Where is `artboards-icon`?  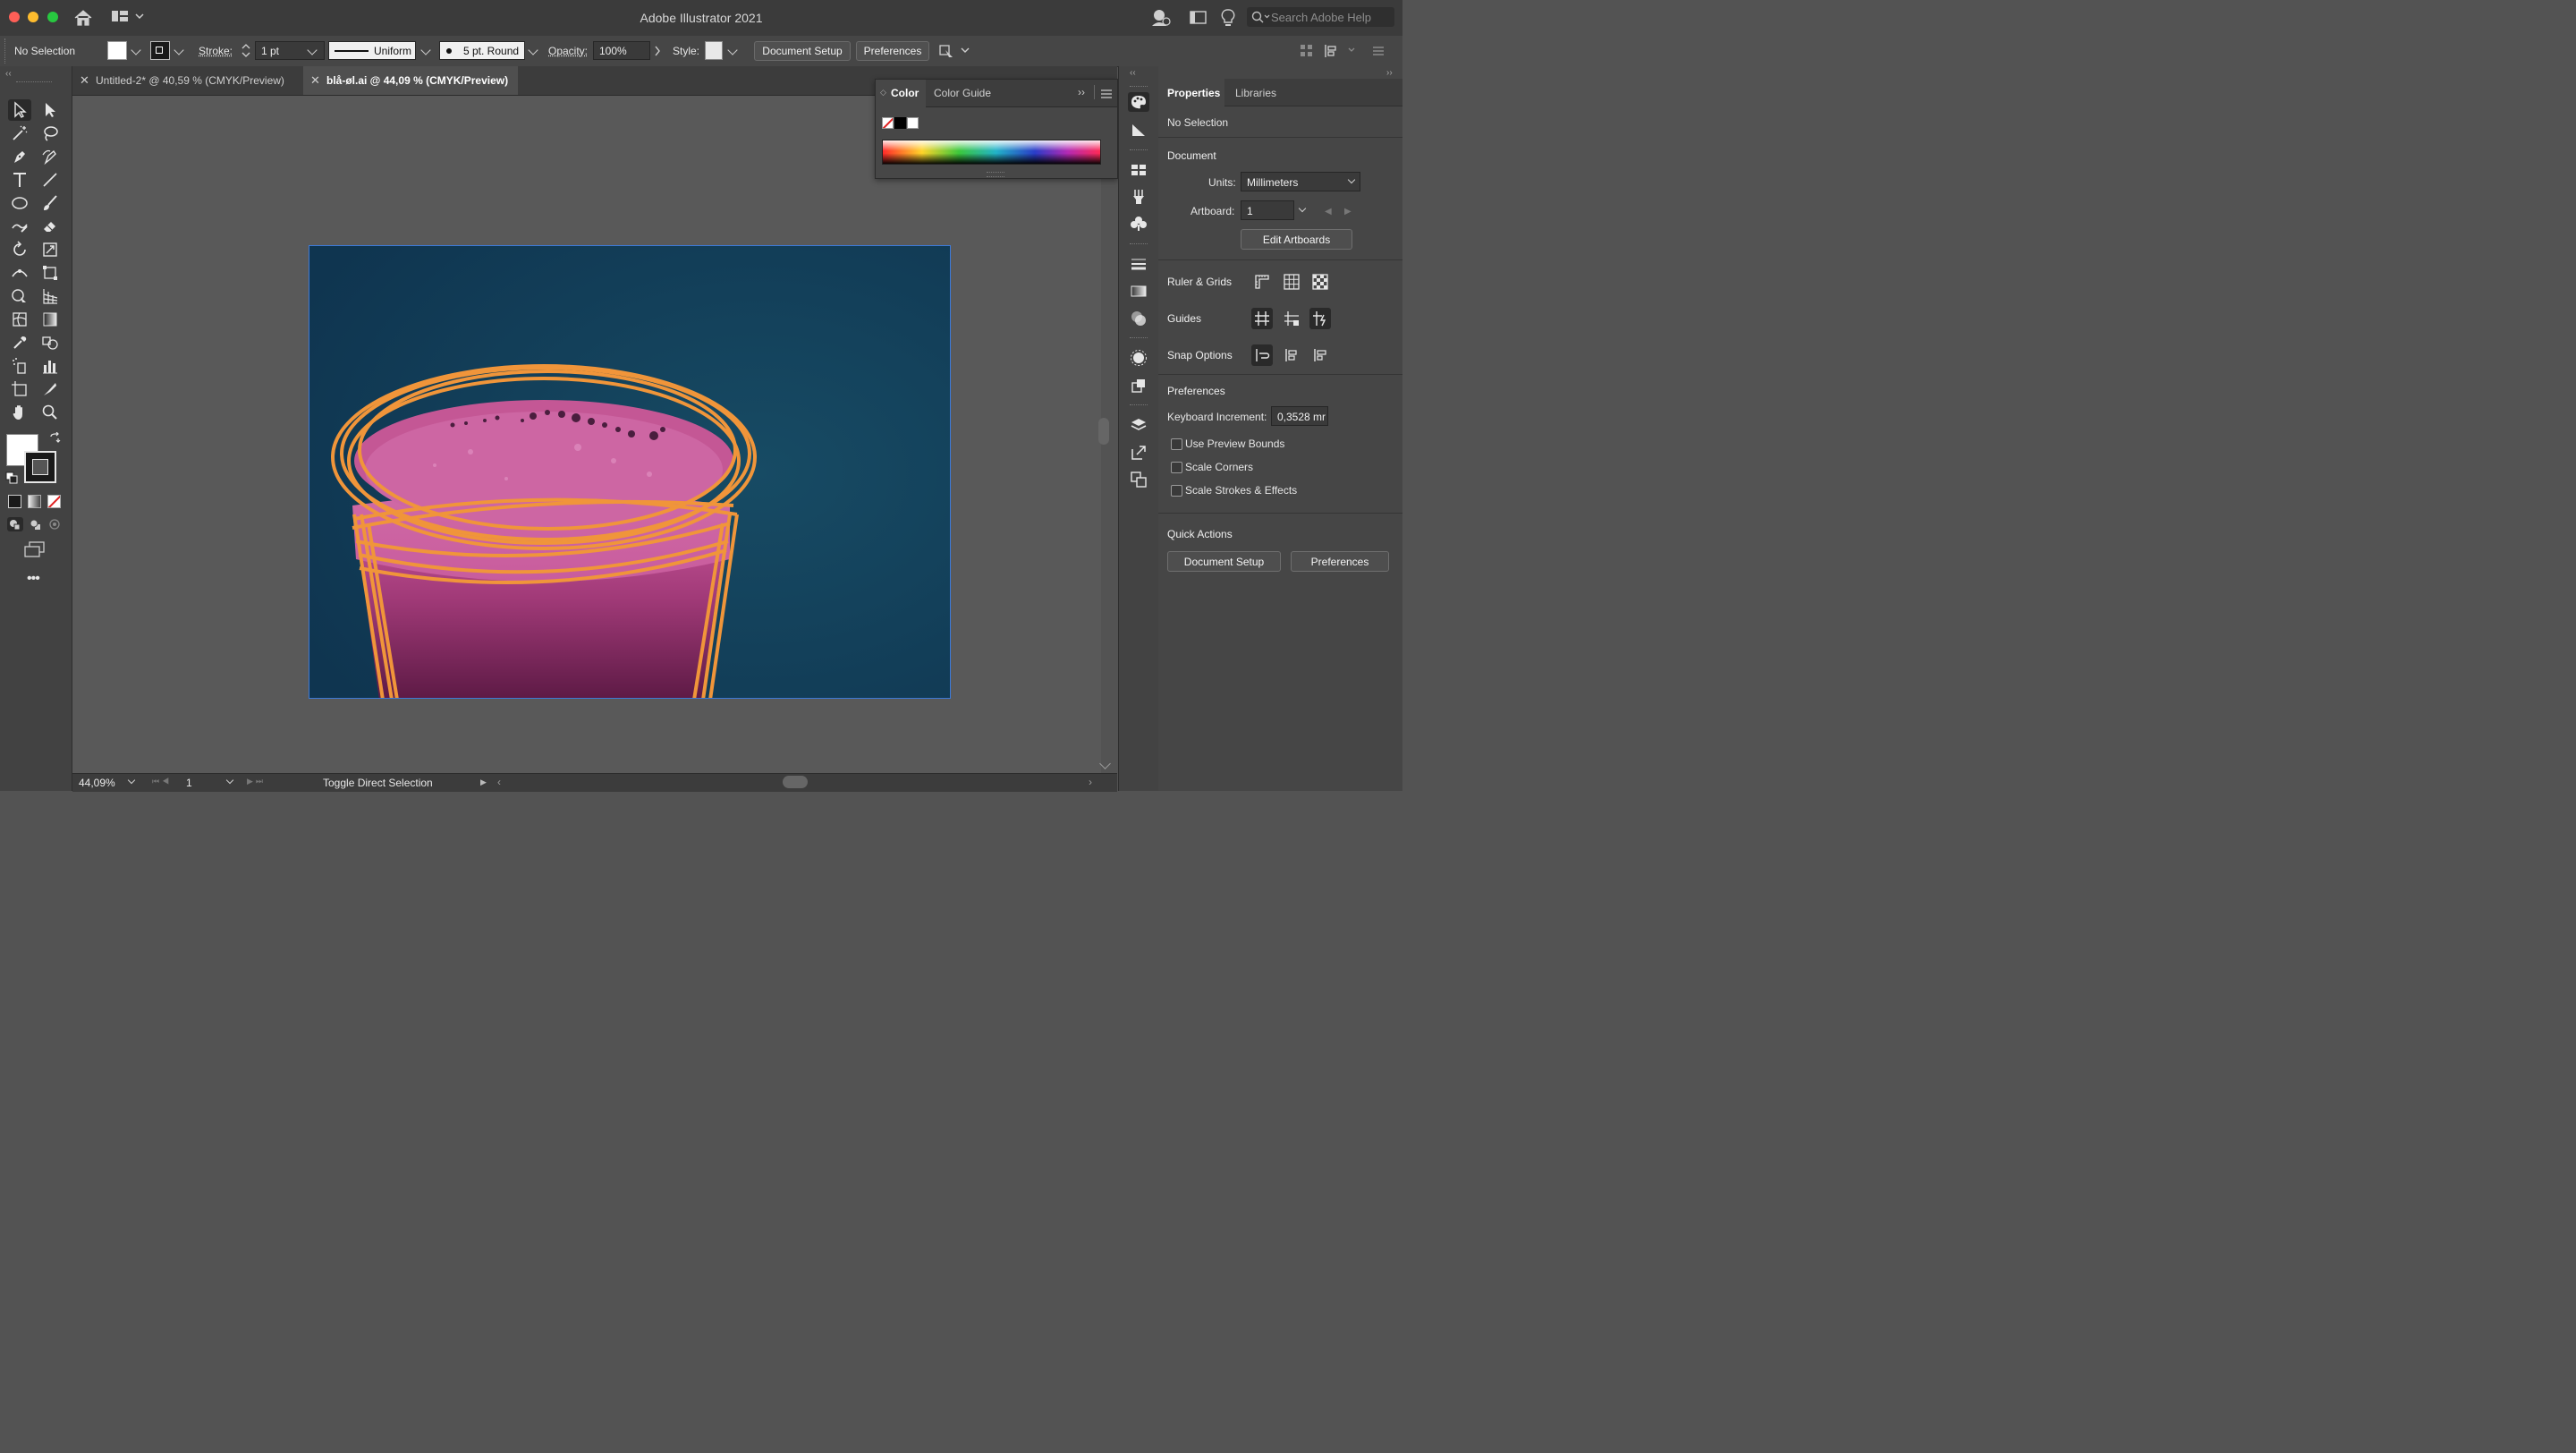
artboards-icon is located at coordinates (1138, 479).